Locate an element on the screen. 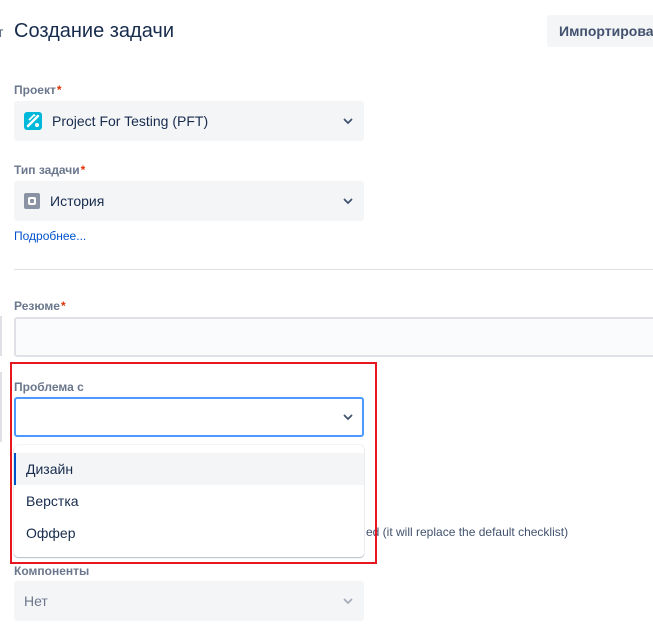  project-label: Проект* is located at coordinates (38, 90).